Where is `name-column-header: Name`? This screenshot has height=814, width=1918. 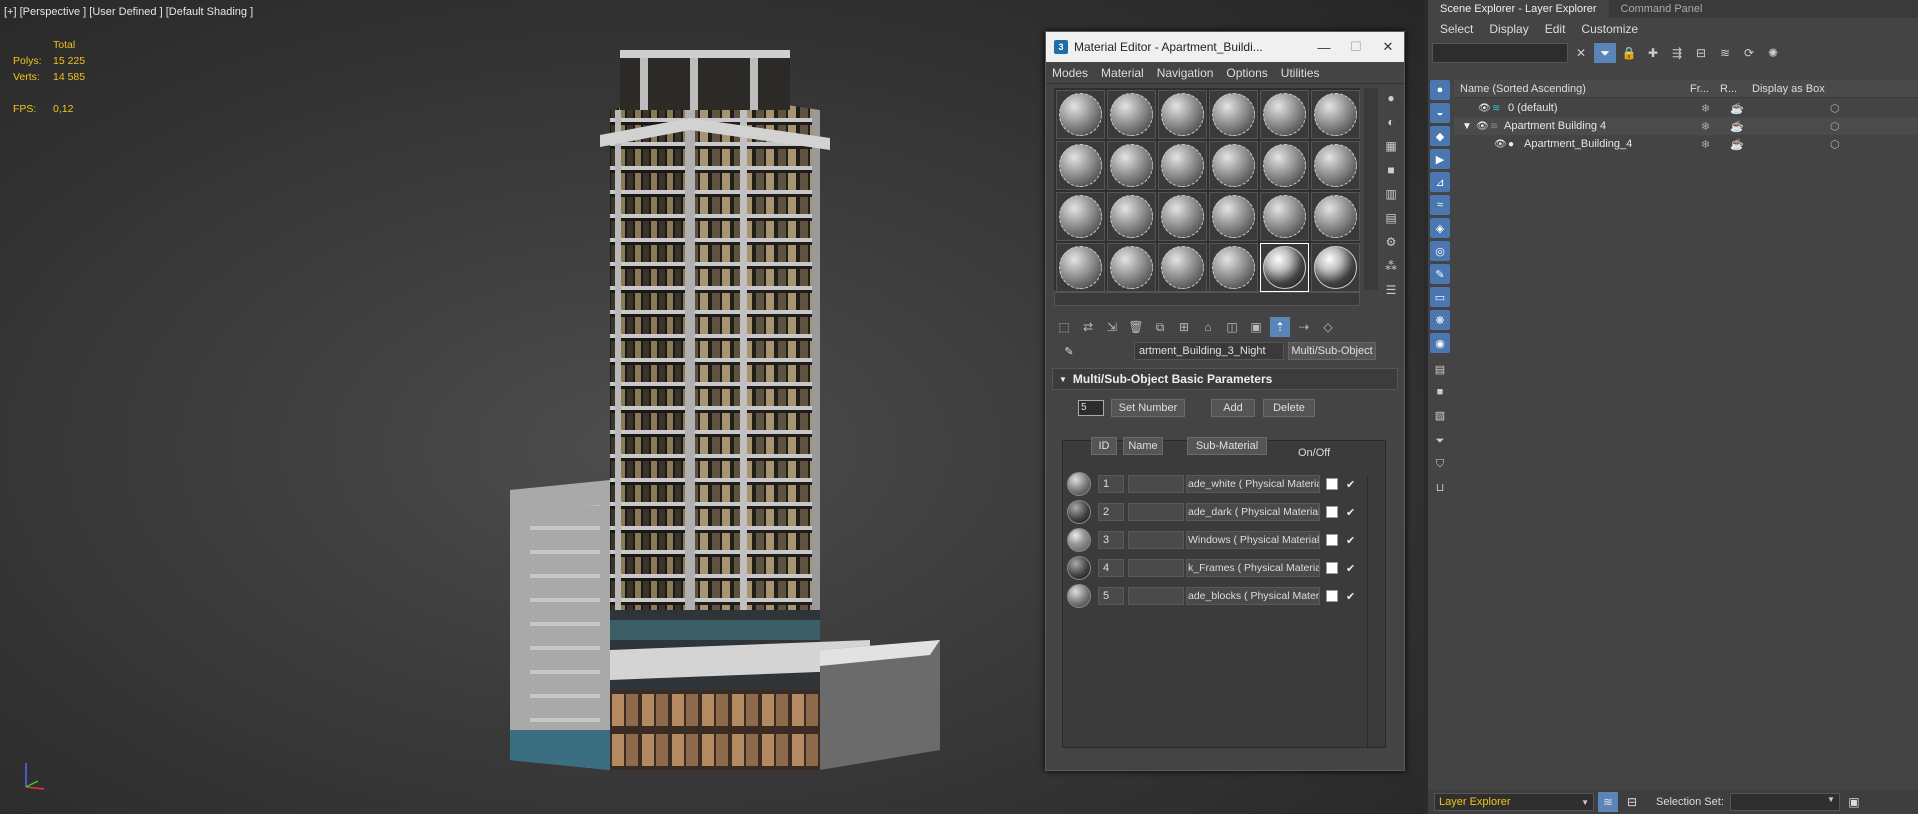 name-column-header: Name is located at coordinates (1143, 446).